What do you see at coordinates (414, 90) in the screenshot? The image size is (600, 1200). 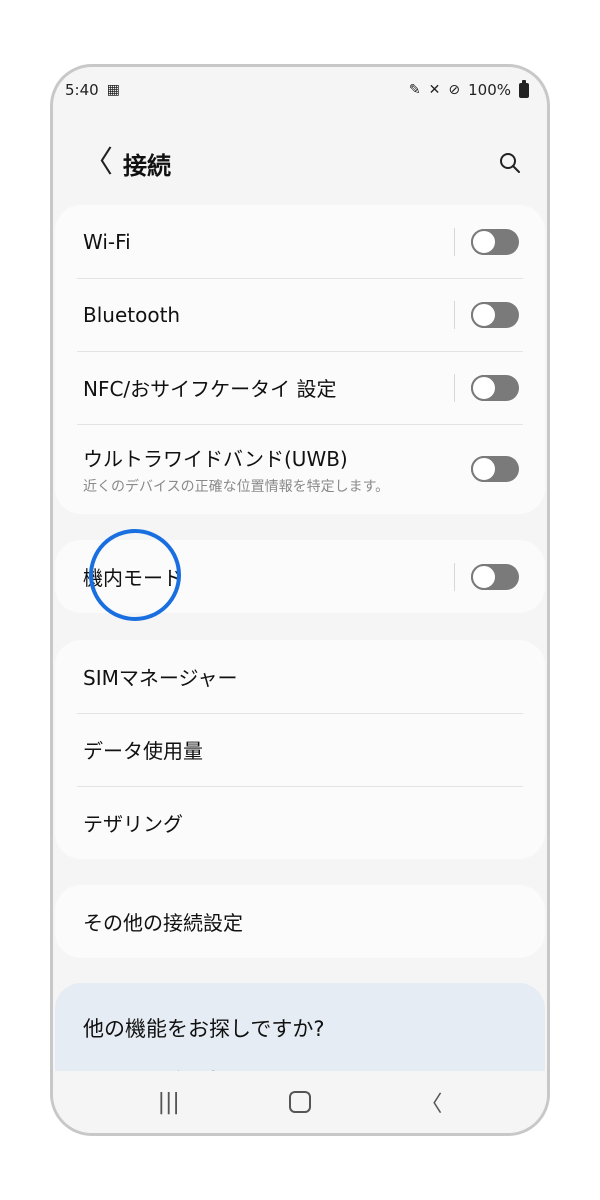 I see `pen-icon: ✎` at bounding box center [414, 90].